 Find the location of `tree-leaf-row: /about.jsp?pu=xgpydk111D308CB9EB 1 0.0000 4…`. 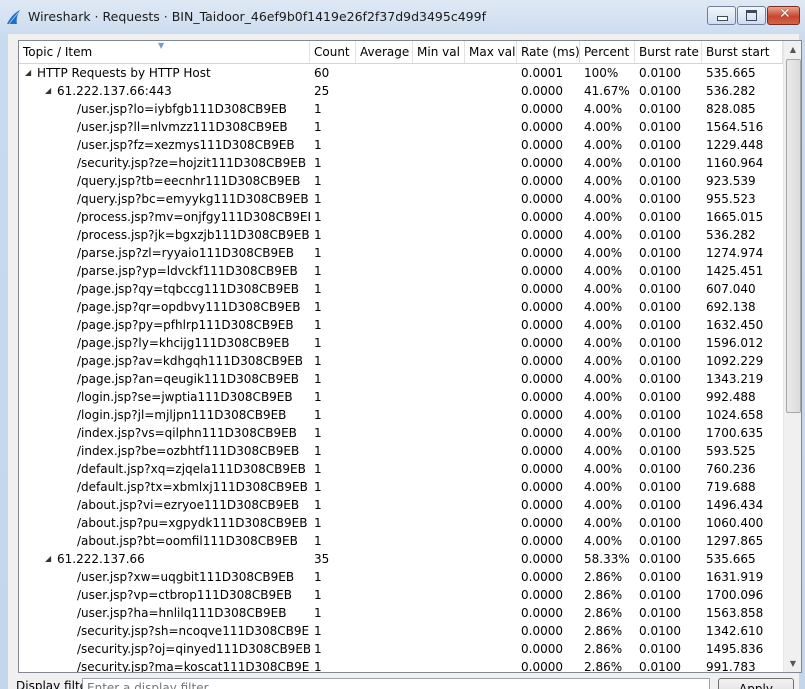

tree-leaf-row: /about.jsp?pu=xgpydk111D308CB9EB 1 0.0000 4… is located at coordinates (401, 523).